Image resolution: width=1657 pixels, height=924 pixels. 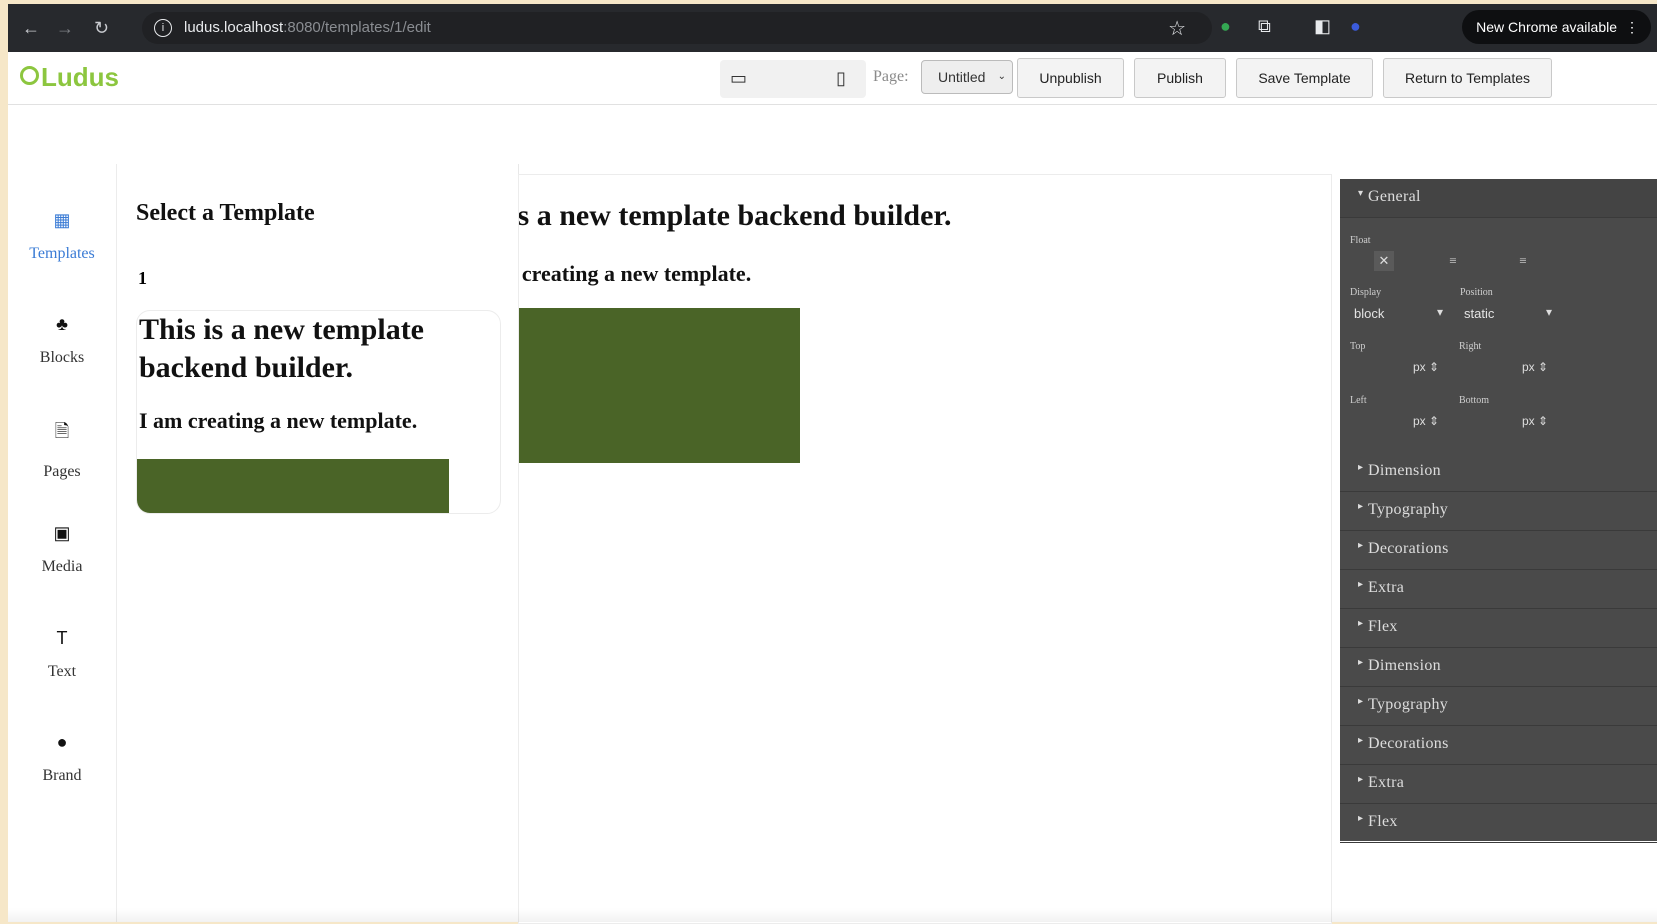 I want to click on back-icon: ←, so click(x=31, y=28).